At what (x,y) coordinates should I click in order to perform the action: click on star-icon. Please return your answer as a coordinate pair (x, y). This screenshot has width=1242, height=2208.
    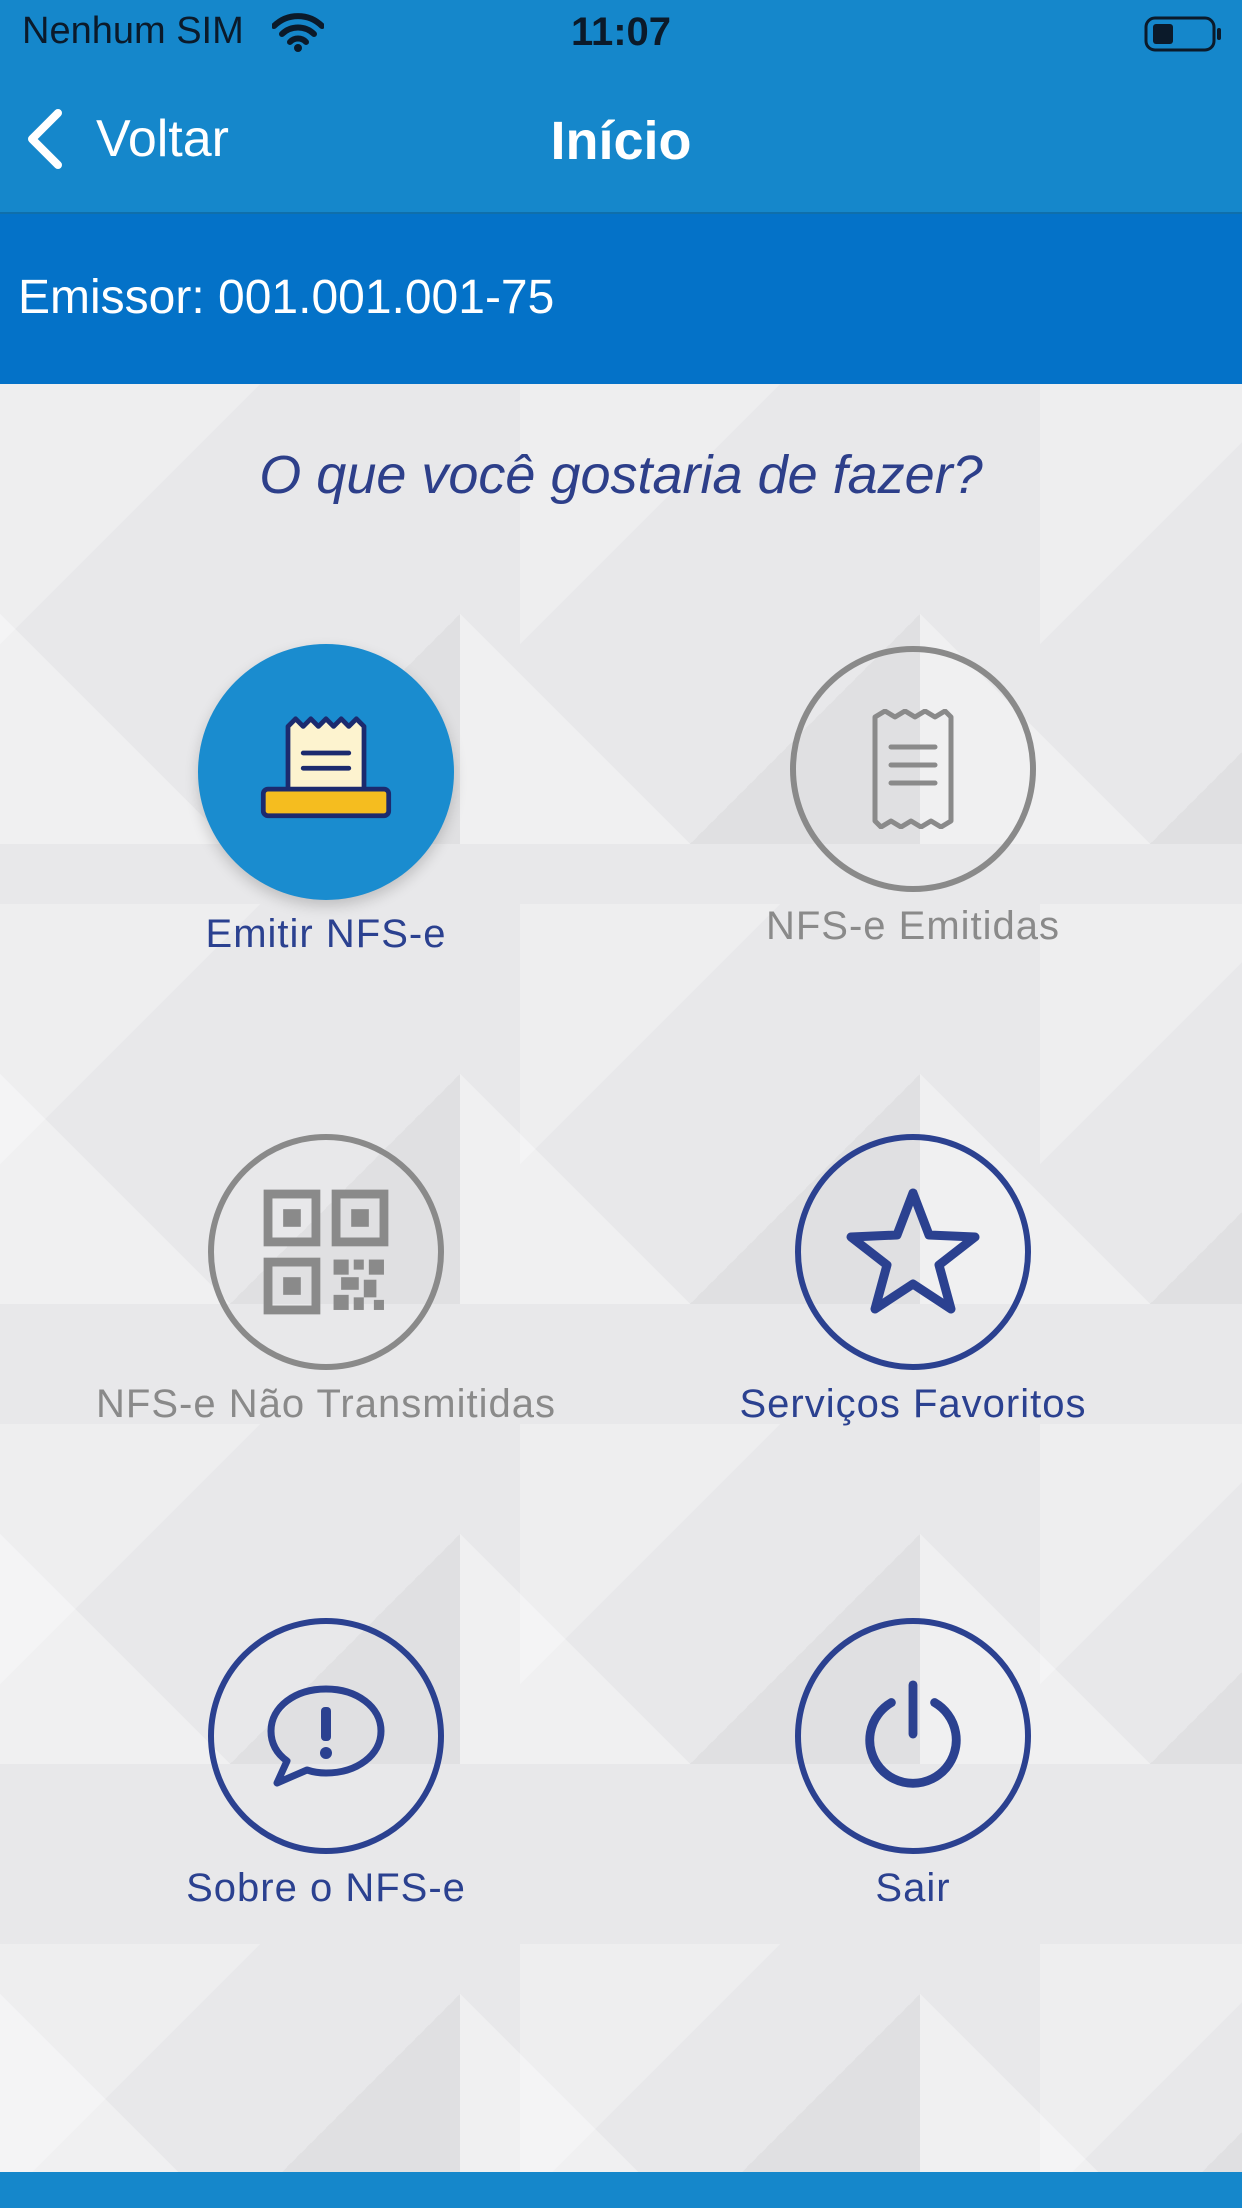
    Looking at the image, I should click on (913, 1252).